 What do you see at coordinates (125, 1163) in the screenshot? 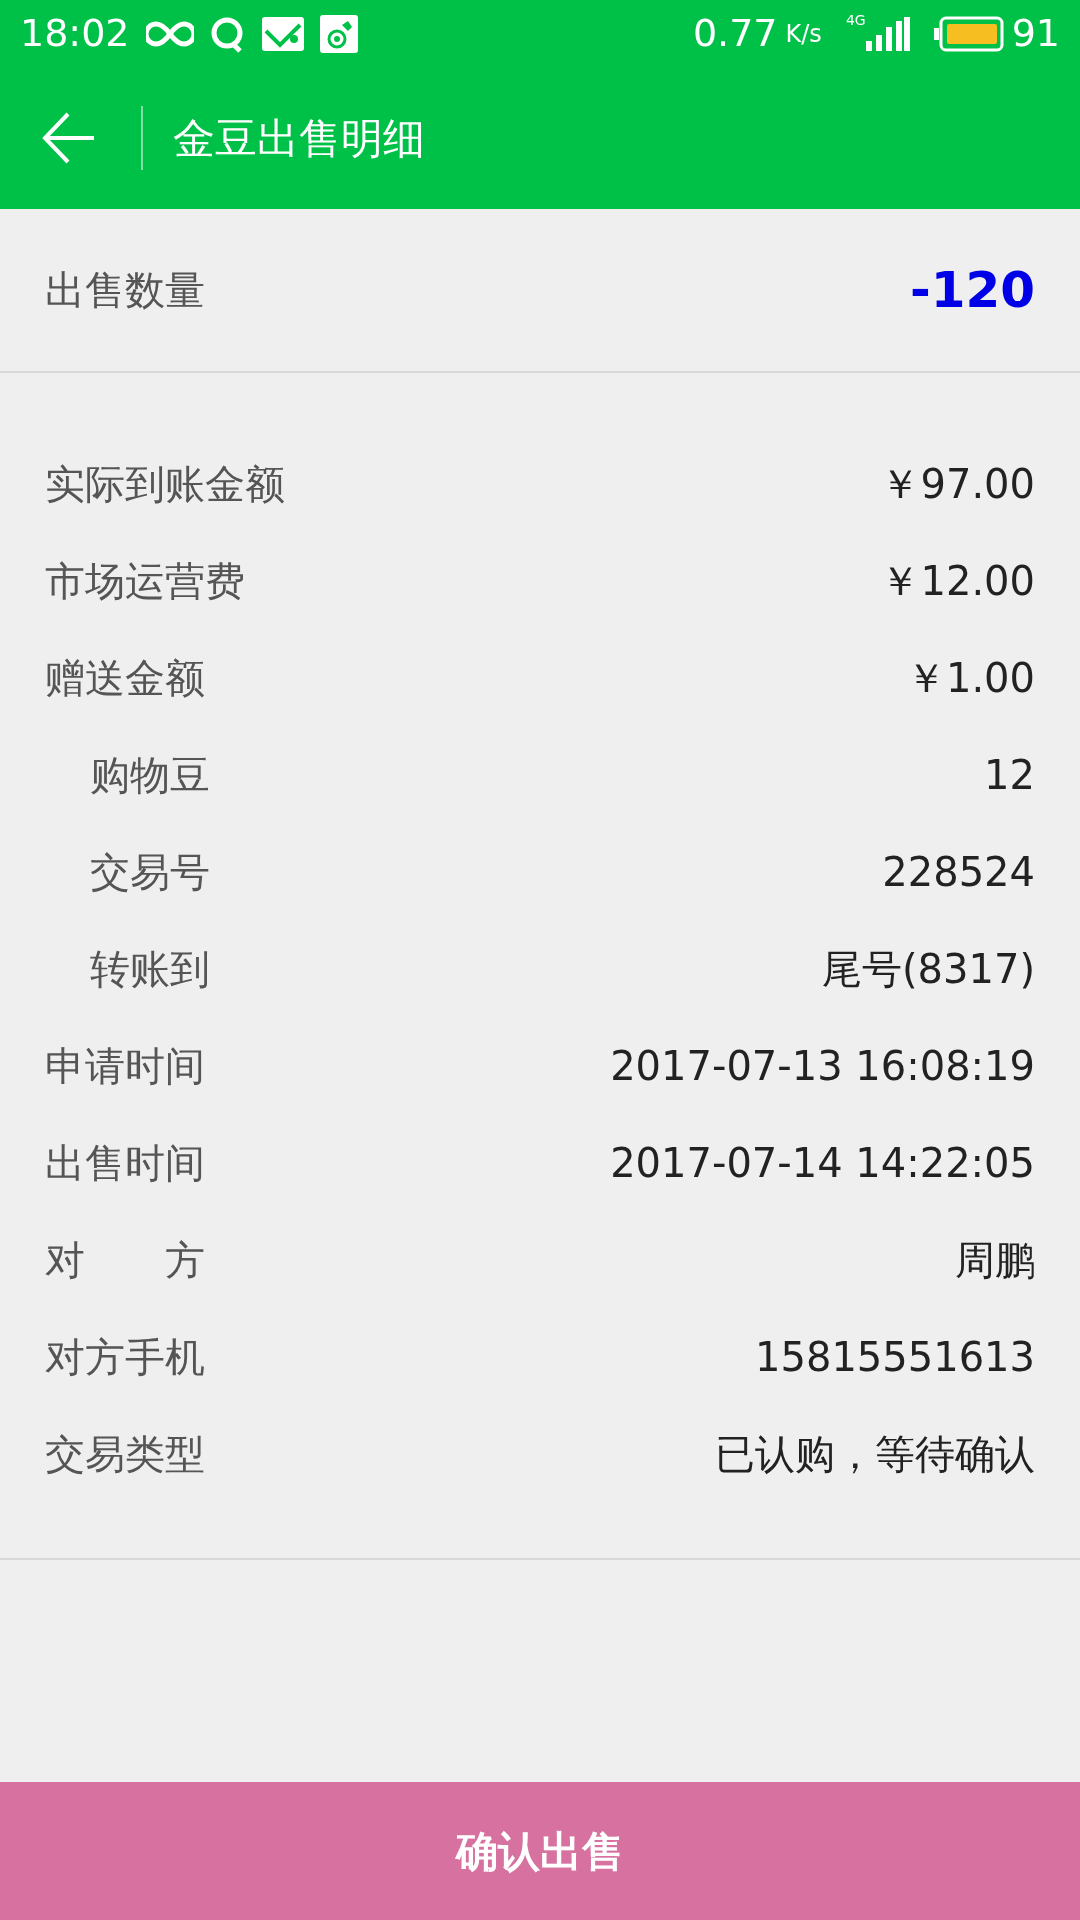
I see `detail-label: 出售时间` at bounding box center [125, 1163].